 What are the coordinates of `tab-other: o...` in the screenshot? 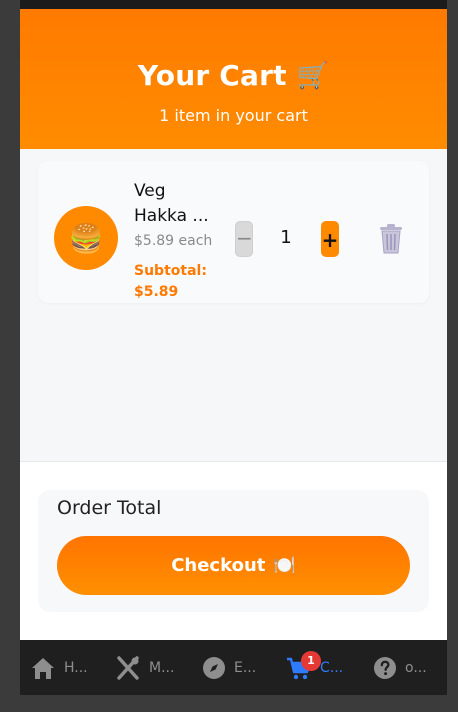 It's located at (400, 667).